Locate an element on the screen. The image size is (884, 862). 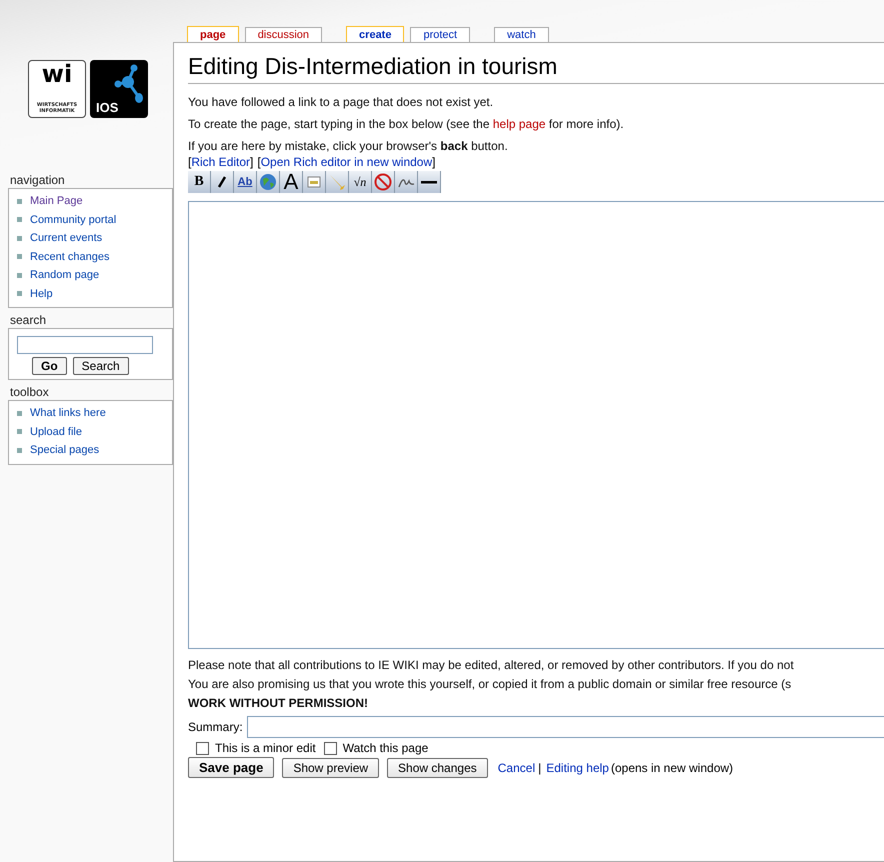
network-icon is located at coordinates (129, 84).